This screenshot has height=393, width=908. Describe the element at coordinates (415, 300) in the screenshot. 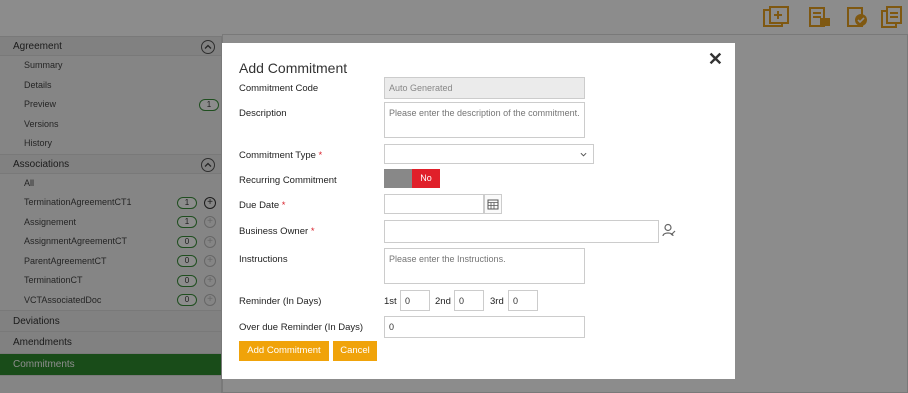

I see `reminder-1st-field` at that location.